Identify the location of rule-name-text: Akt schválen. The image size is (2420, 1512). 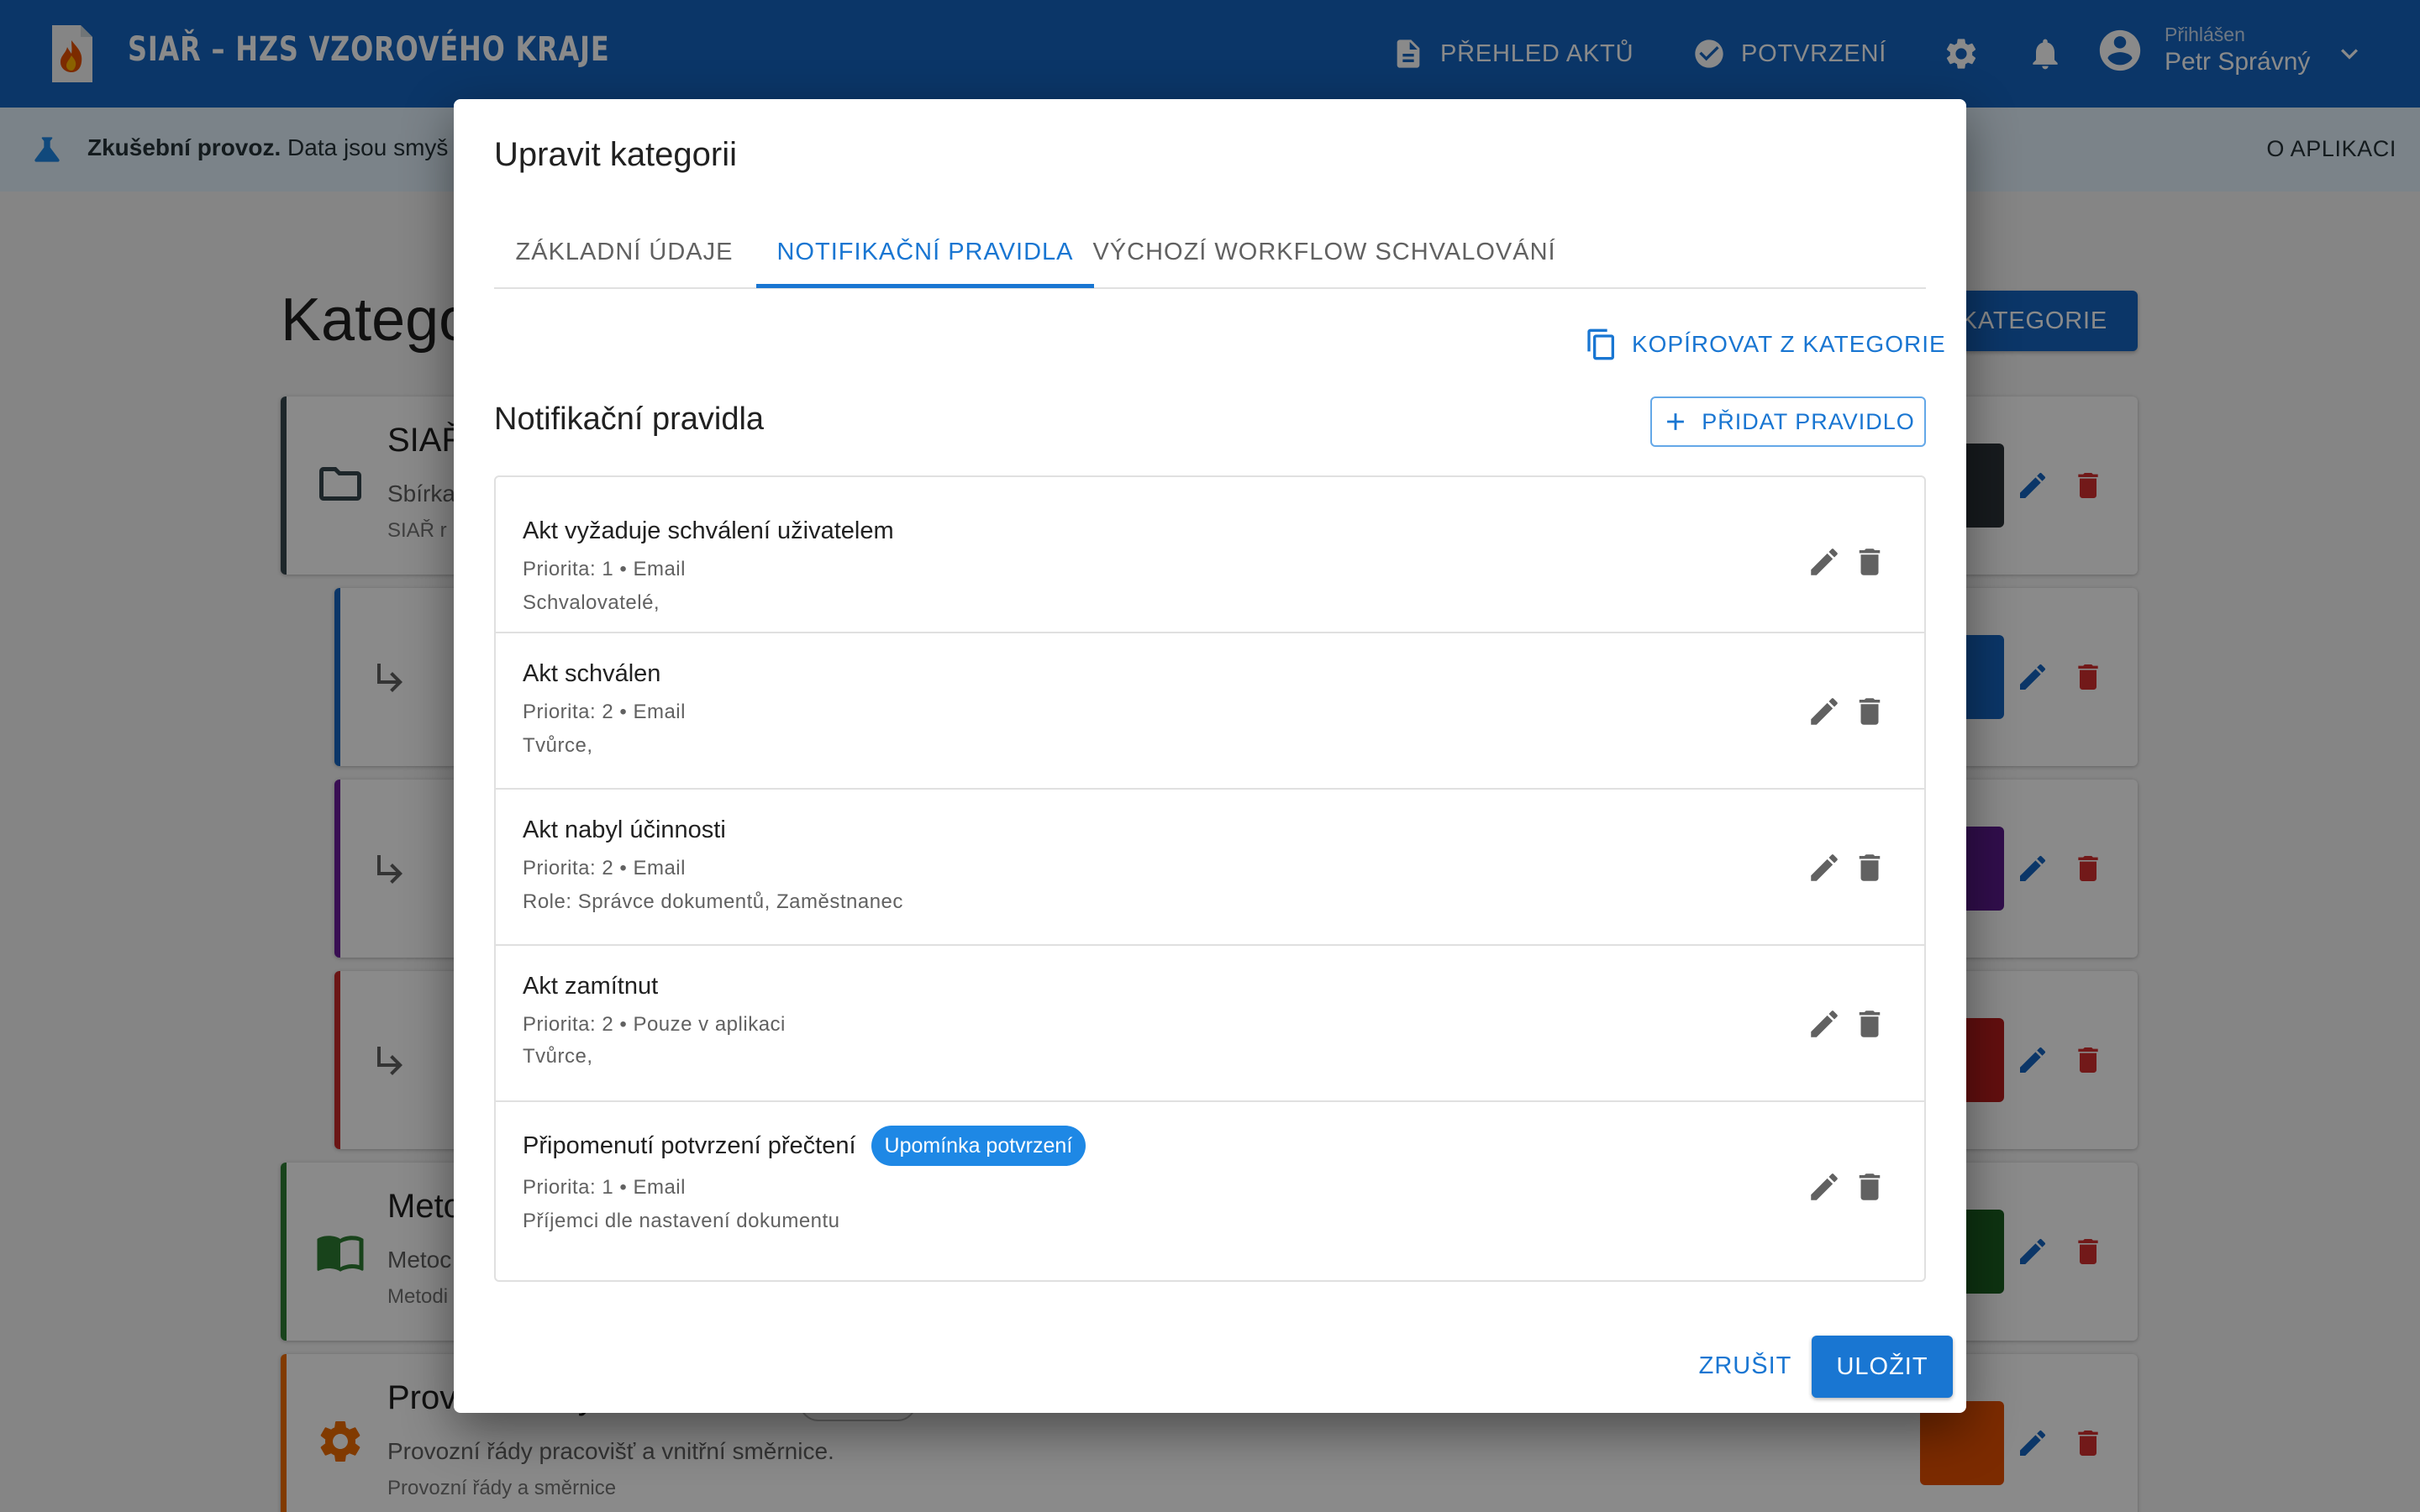
(592, 673).